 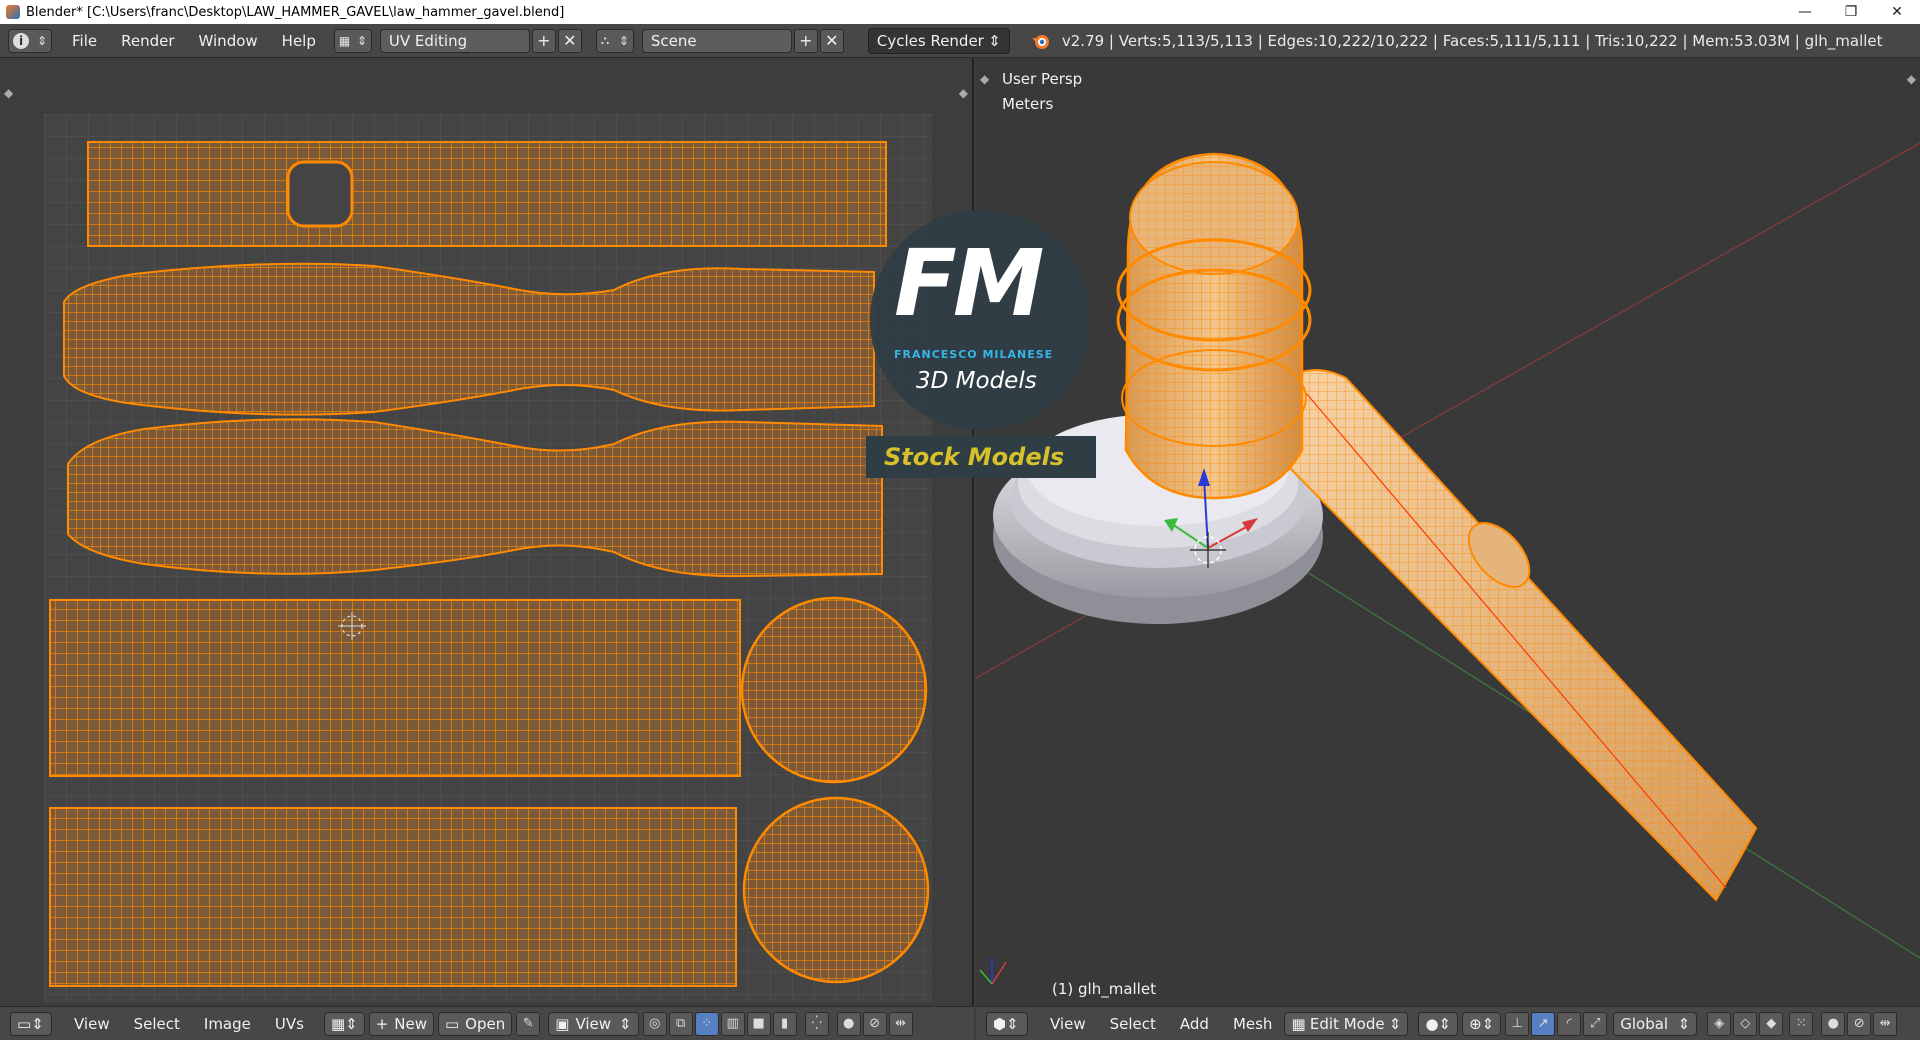 What do you see at coordinates (1745, 1023) in the screenshot?
I see `edge-select-mode-icon: ◇` at bounding box center [1745, 1023].